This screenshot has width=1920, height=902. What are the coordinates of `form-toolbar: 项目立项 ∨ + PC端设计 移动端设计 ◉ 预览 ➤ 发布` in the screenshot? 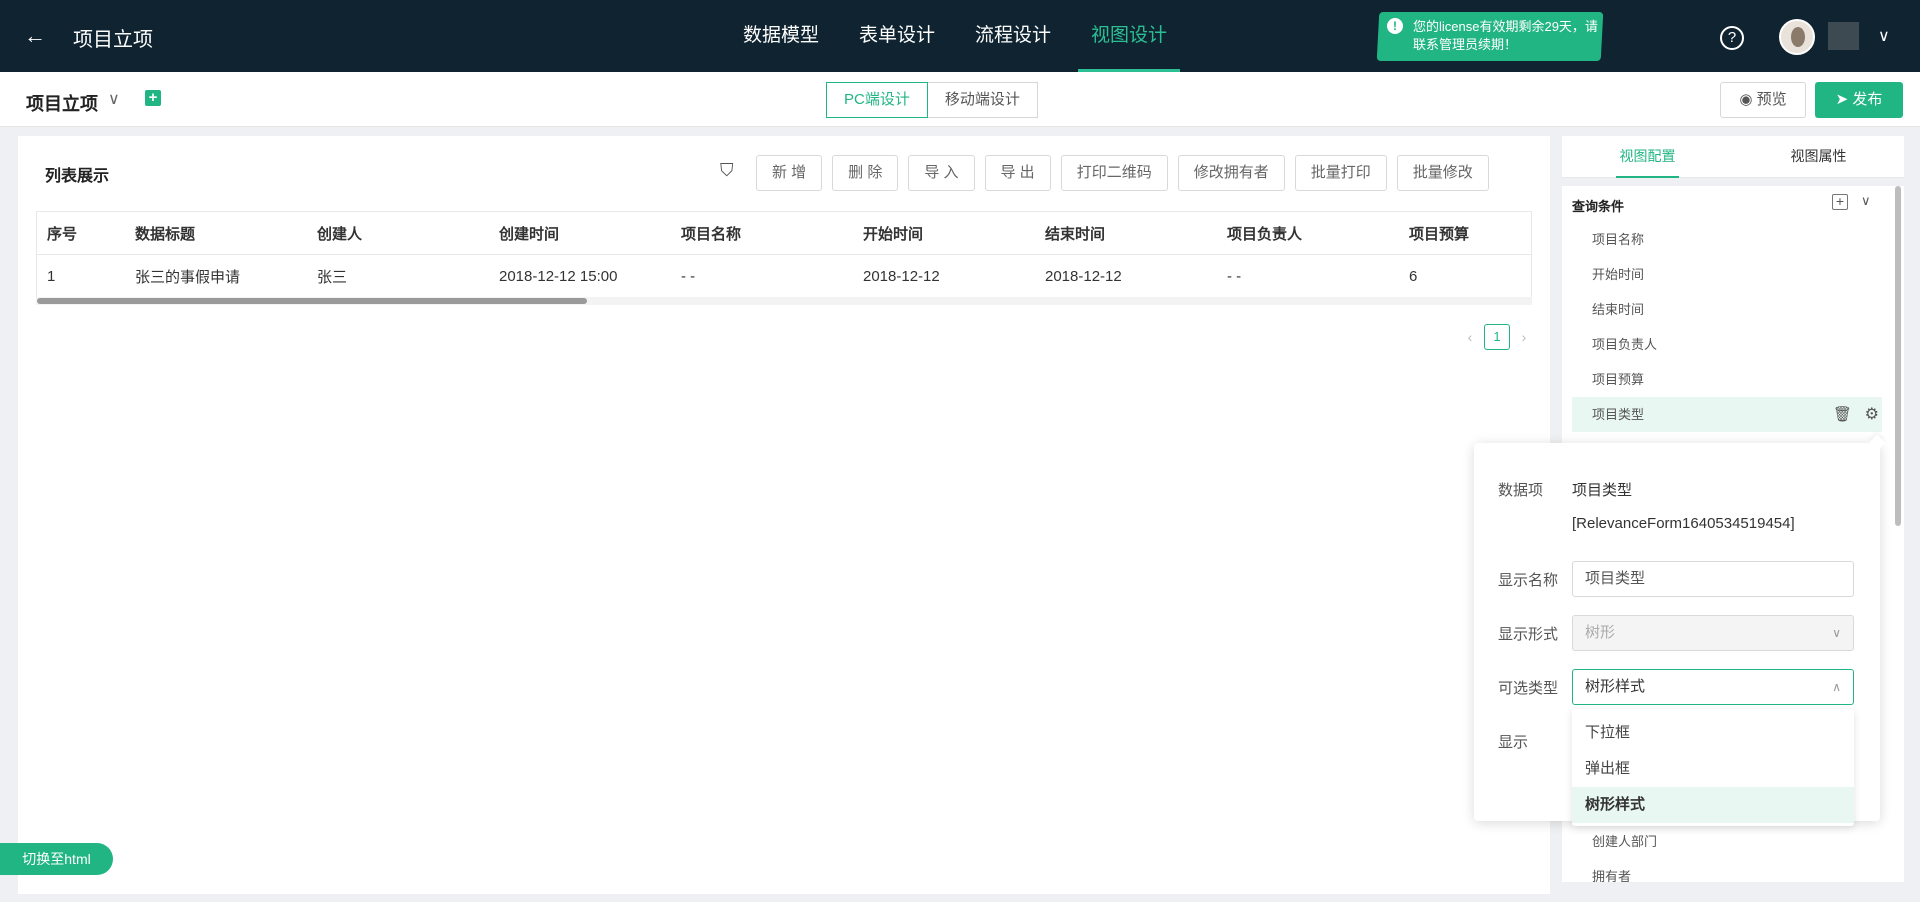 It's located at (960, 99).